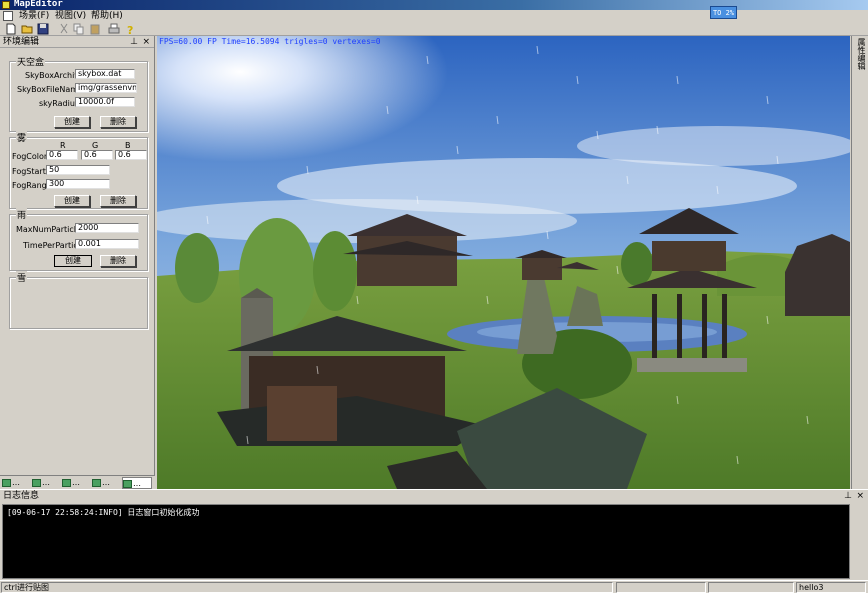 The width and height of the screenshot is (868, 593). Describe the element at coordinates (426, 541) in the screenshot. I see `log-output: [09-06-17 22:58:24:INFO] 日志窗口初始化成功` at that location.